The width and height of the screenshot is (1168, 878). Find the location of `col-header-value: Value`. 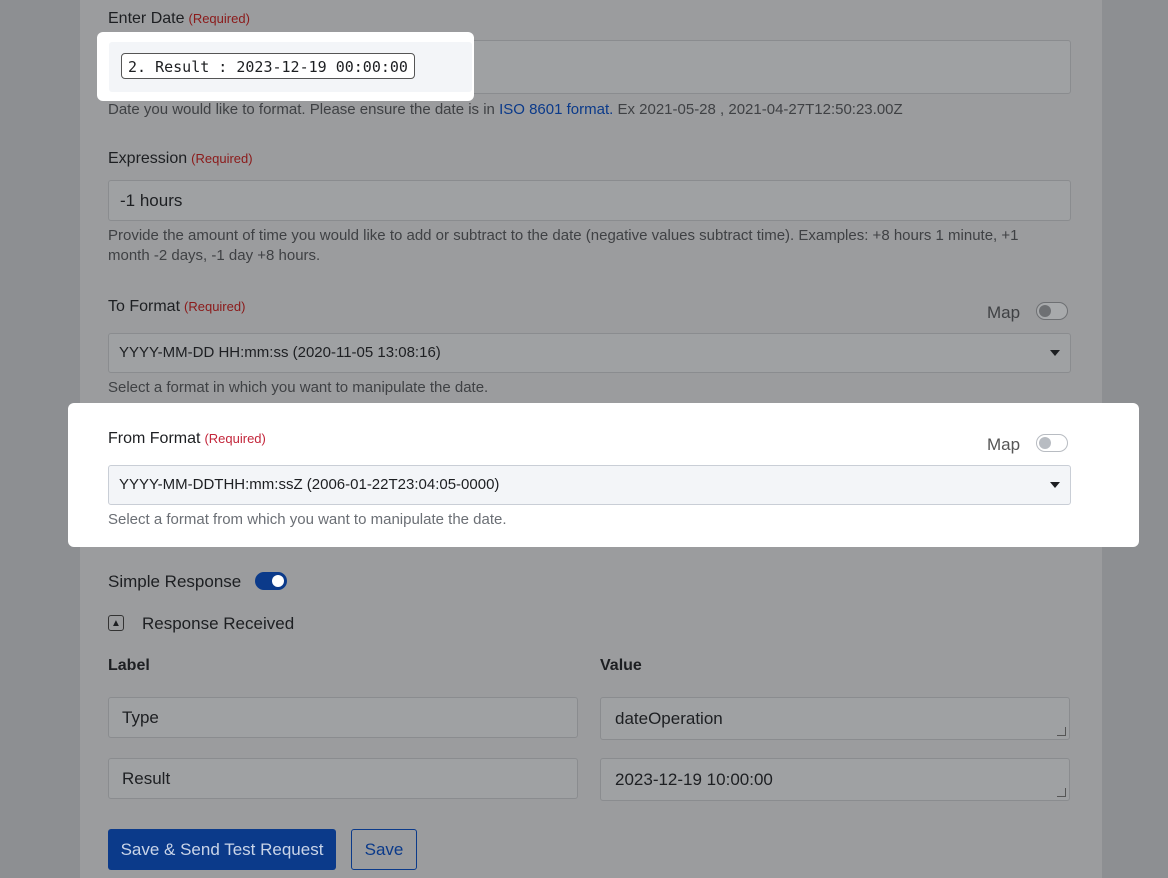

col-header-value: Value is located at coordinates (621, 665).